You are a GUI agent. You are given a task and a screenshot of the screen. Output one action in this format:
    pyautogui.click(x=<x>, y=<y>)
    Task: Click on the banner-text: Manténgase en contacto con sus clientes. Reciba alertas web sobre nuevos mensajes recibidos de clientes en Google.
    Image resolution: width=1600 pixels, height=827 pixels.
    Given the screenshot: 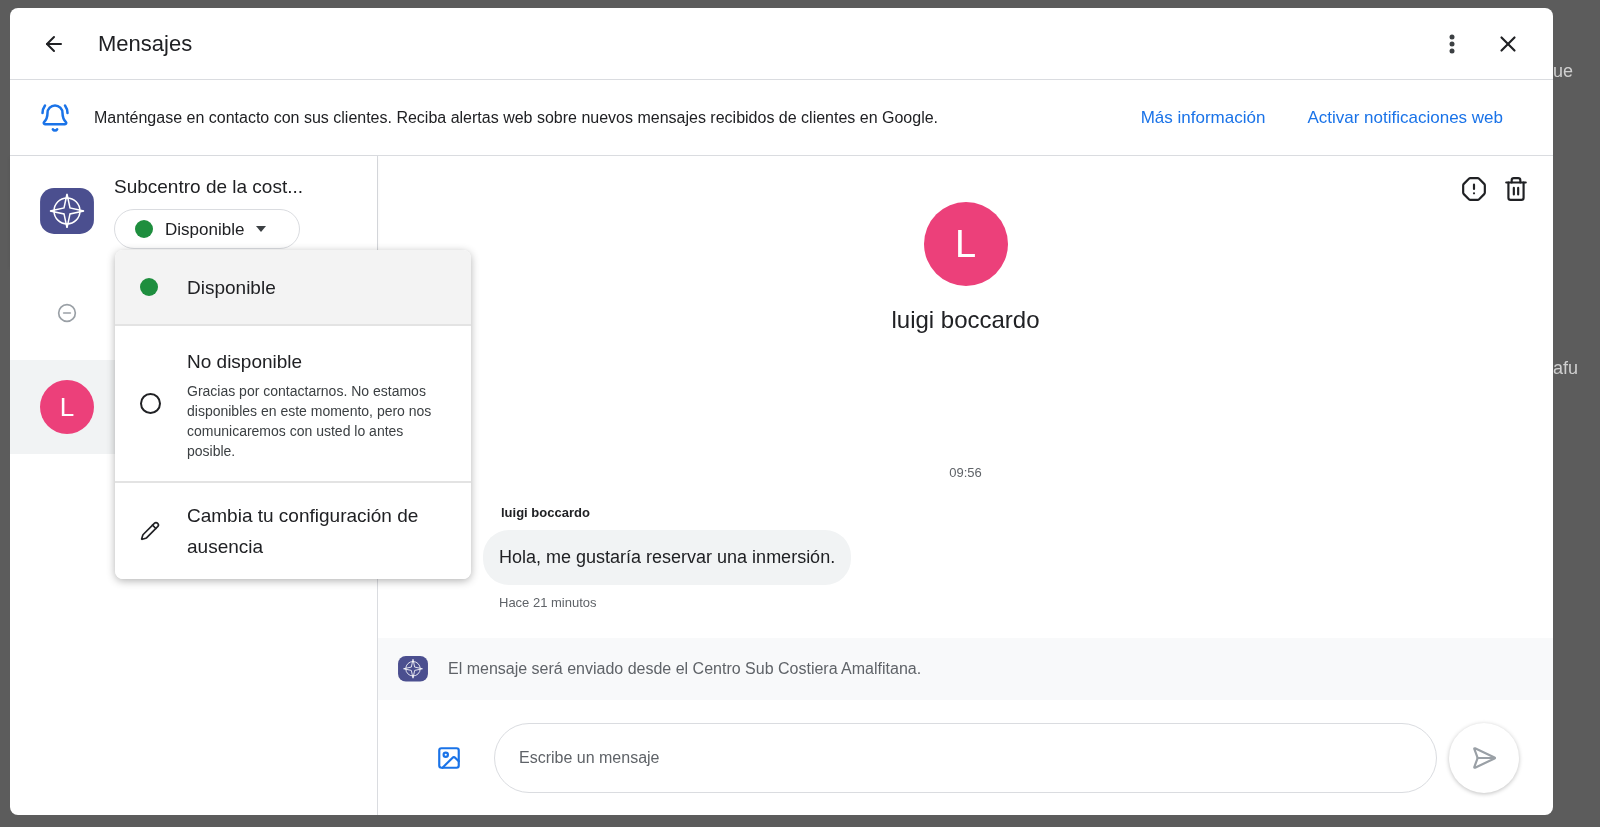 What is the action you would take?
    pyautogui.click(x=516, y=118)
    